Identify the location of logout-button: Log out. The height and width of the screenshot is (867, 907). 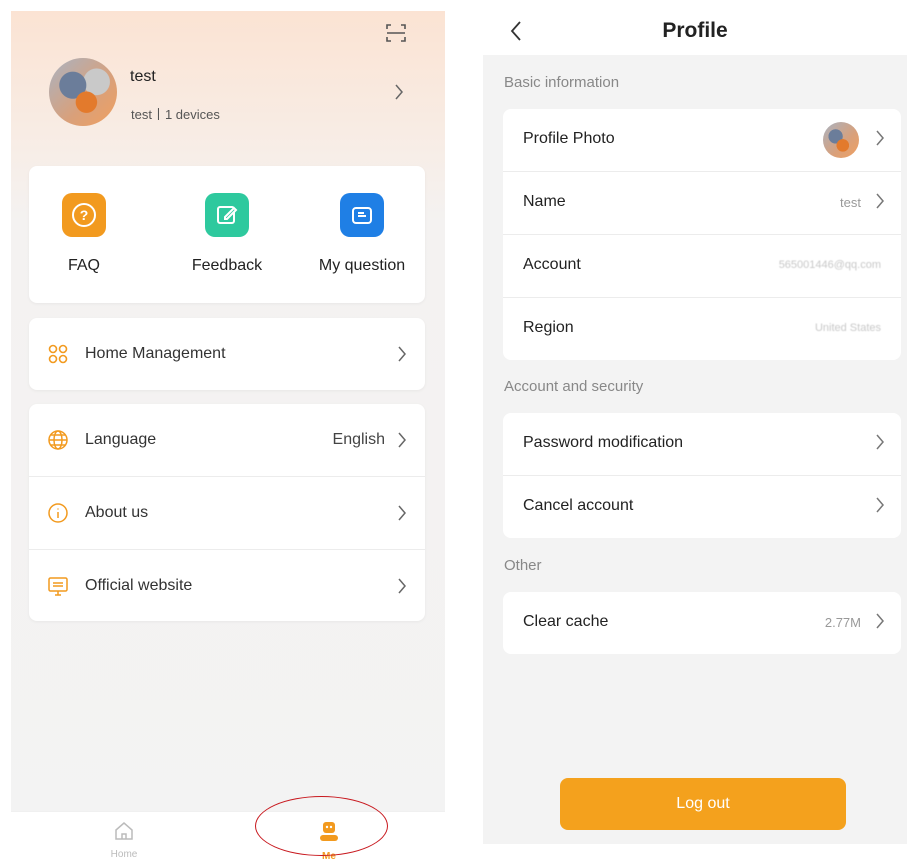
(703, 804).